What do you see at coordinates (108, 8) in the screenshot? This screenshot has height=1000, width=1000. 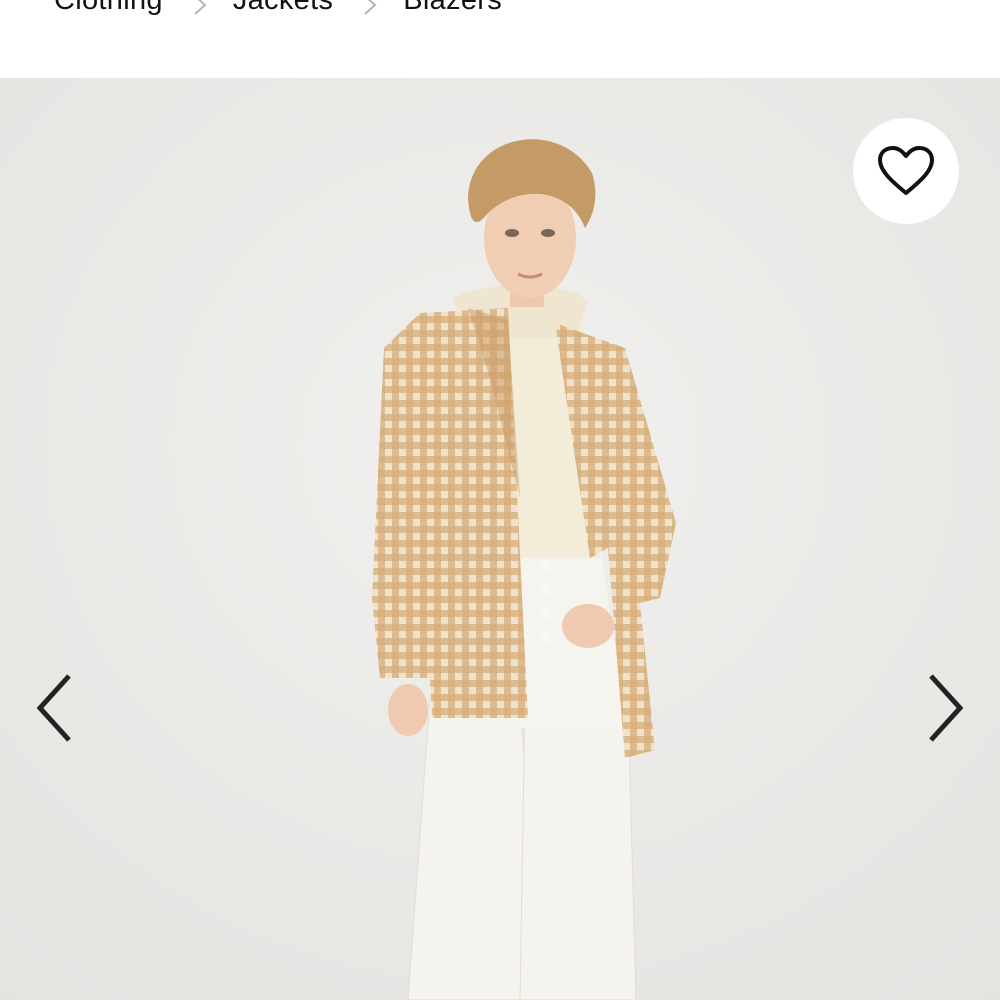 I see `breadcrumb-item-clothing: Clothing` at bounding box center [108, 8].